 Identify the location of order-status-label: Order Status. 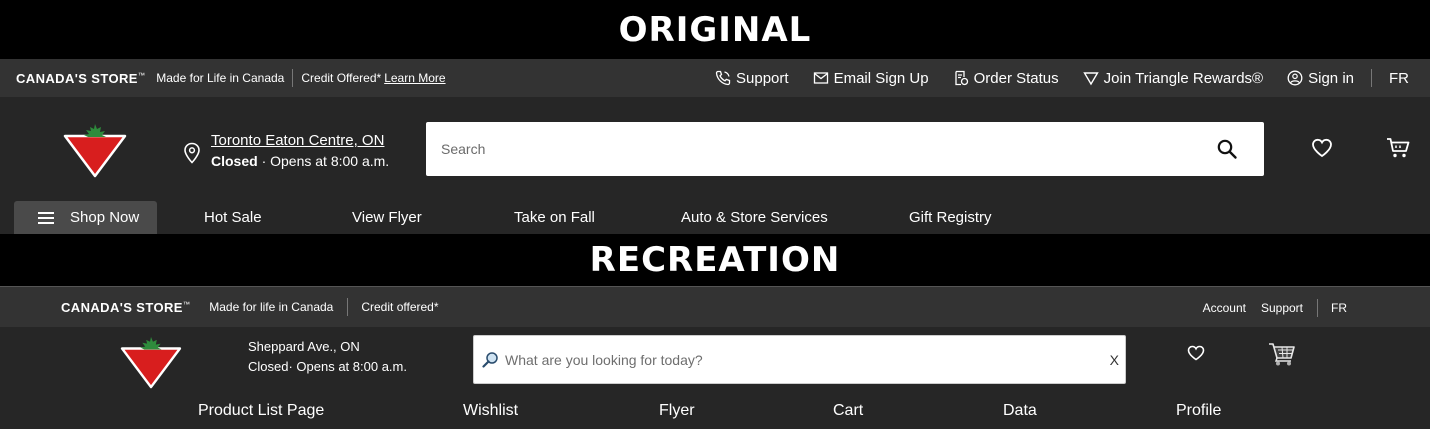
(1016, 78).